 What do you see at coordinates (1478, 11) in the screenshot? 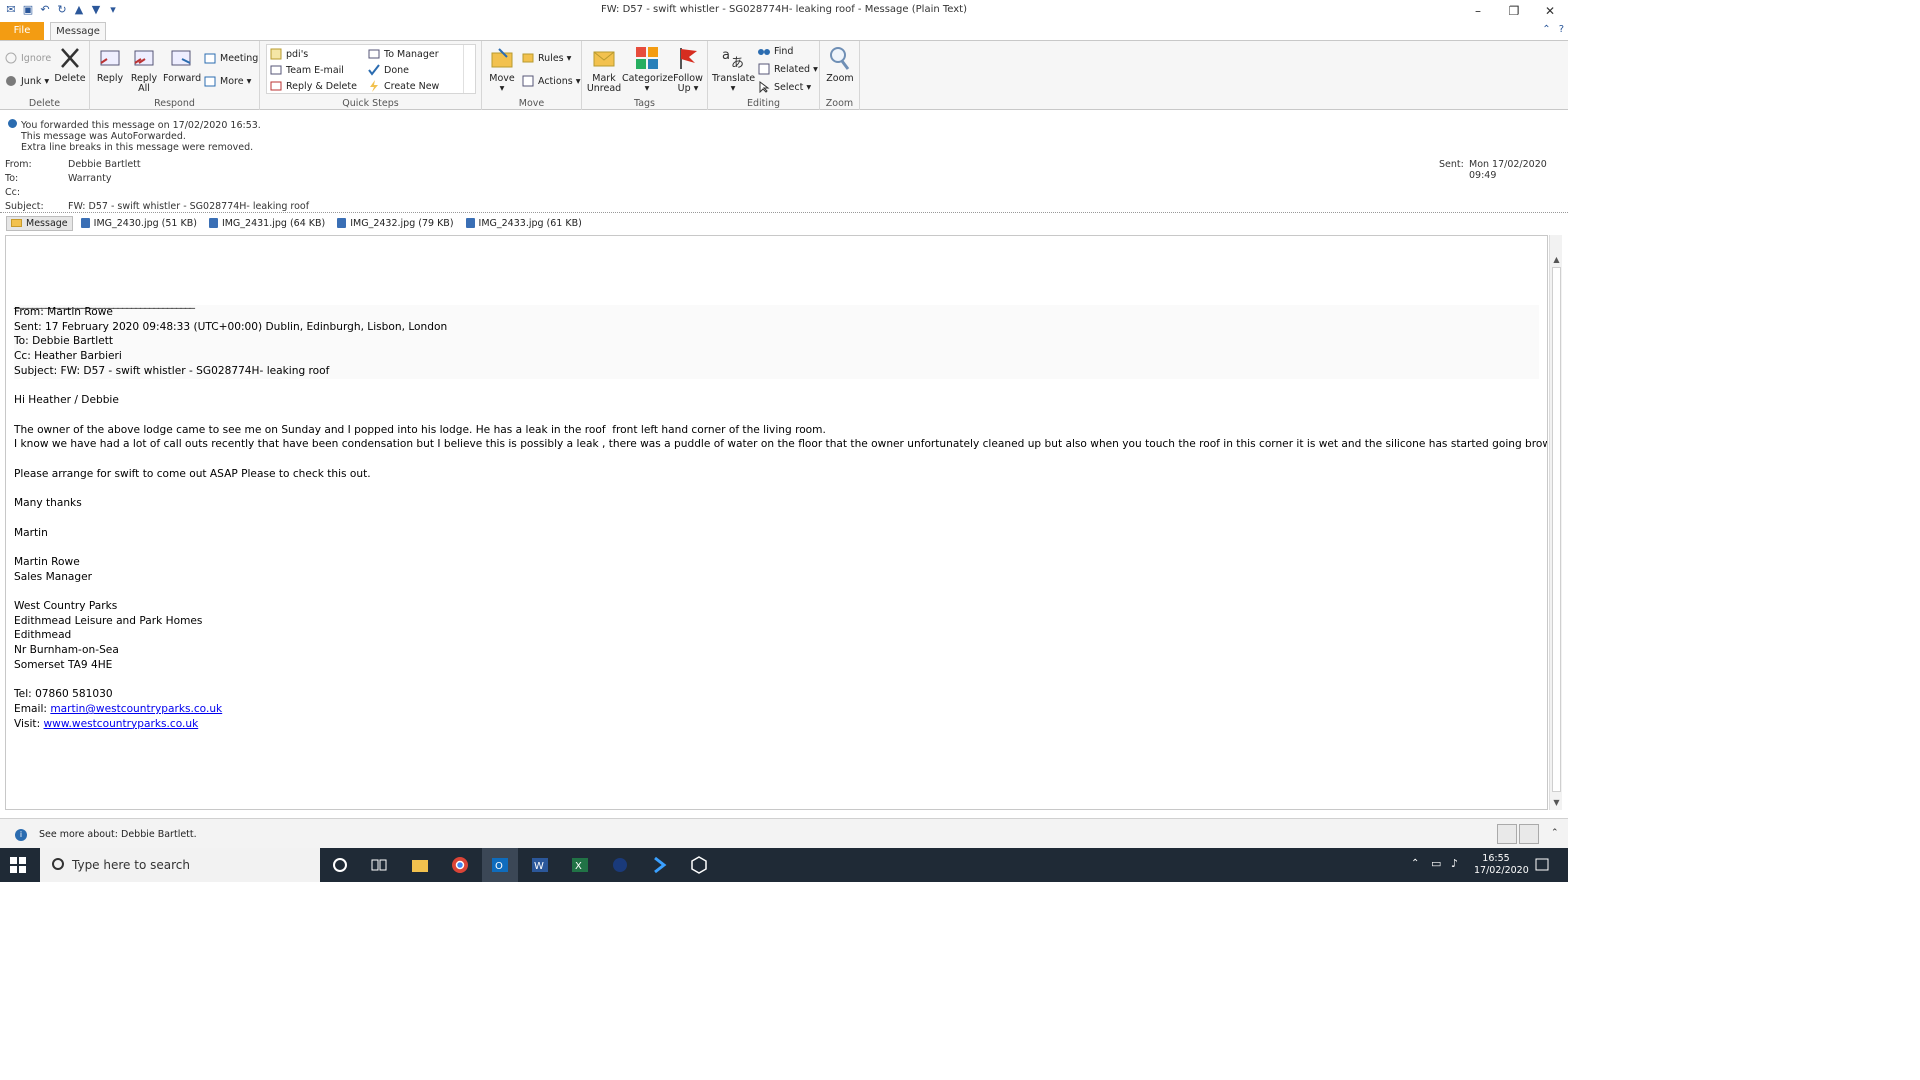
I see `minimize-button: –` at bounding box center [1478, 11].